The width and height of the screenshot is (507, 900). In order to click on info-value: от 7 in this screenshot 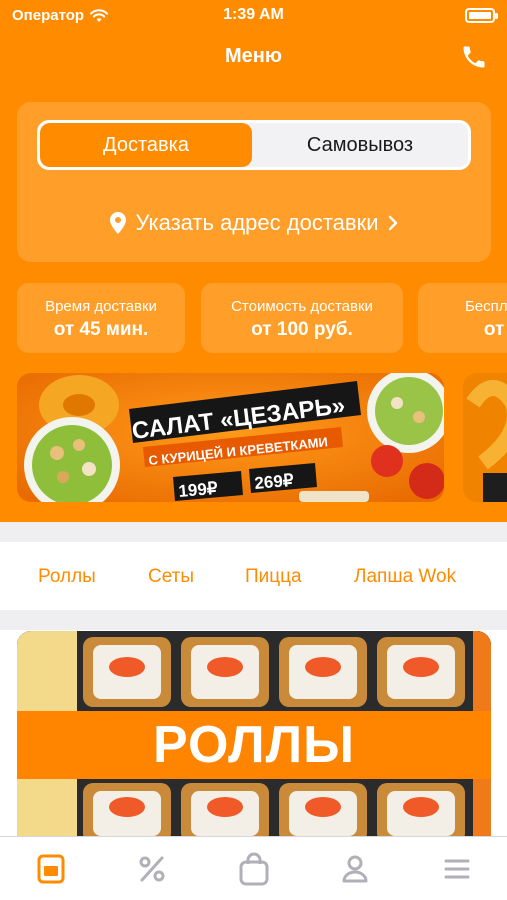, I will do `click(495, 329)`.